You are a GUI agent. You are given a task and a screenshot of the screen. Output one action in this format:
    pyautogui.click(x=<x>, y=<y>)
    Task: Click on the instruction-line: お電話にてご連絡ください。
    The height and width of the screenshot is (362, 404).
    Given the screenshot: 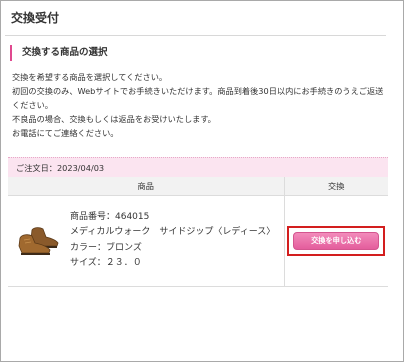 What is the action you would take?
    pyautogui.click(x=65, y=133)
    